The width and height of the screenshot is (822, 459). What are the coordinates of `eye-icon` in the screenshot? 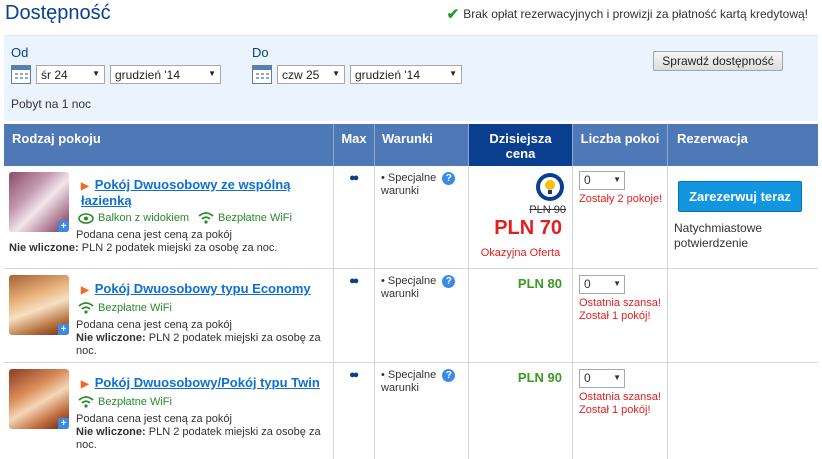 It's located at (86, 218).